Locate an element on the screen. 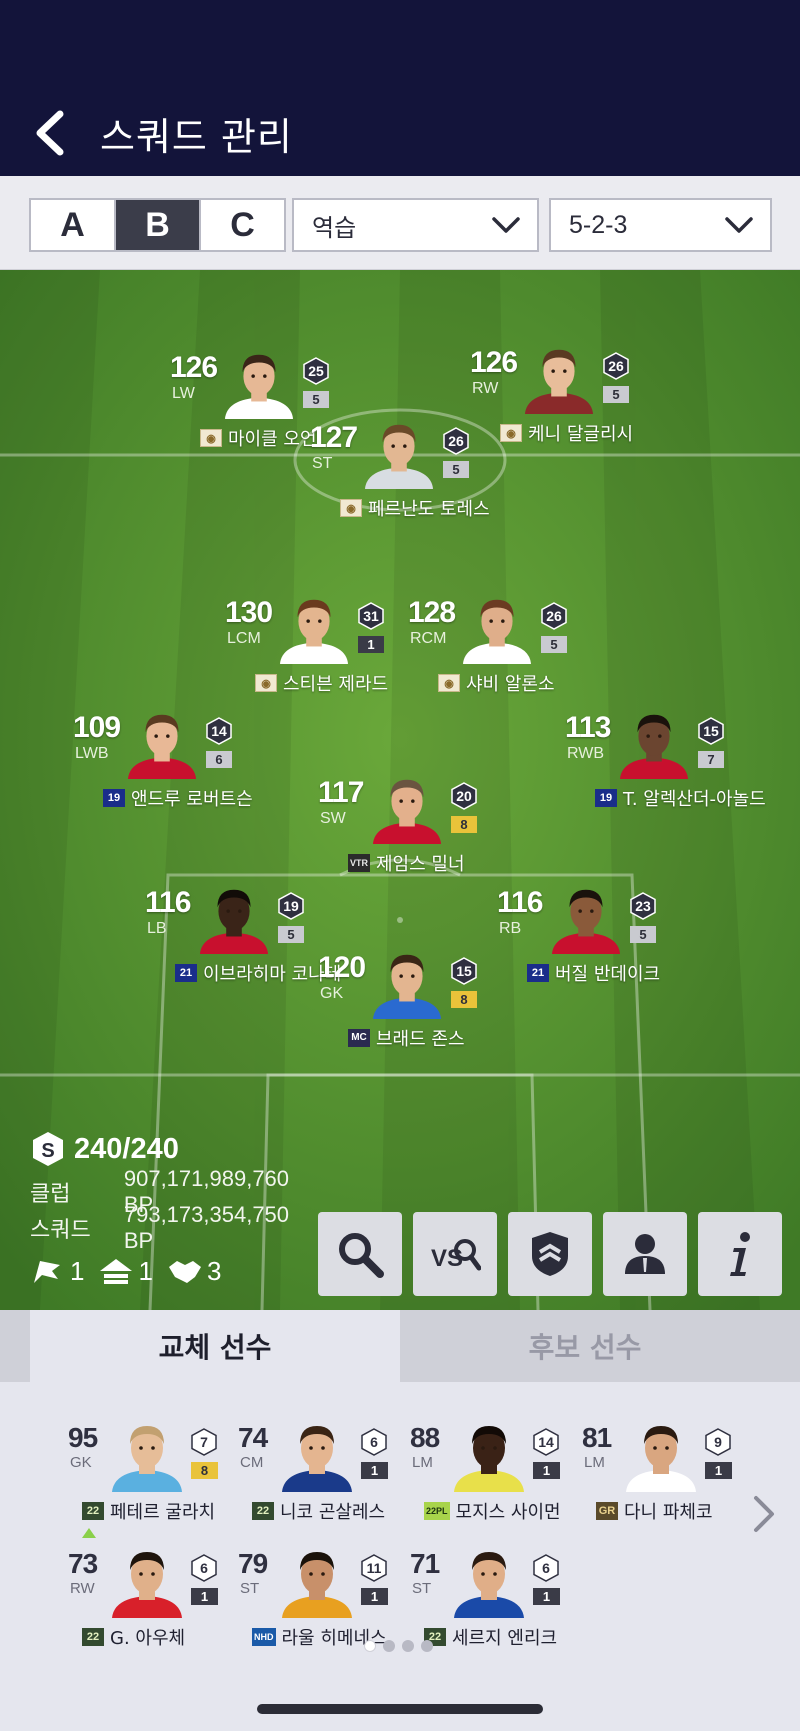 The image size is (800, 1731). pitch-player: 127 ST 26 5 ◉ 페르난도 토레스 is located at coordinates (410, 470).